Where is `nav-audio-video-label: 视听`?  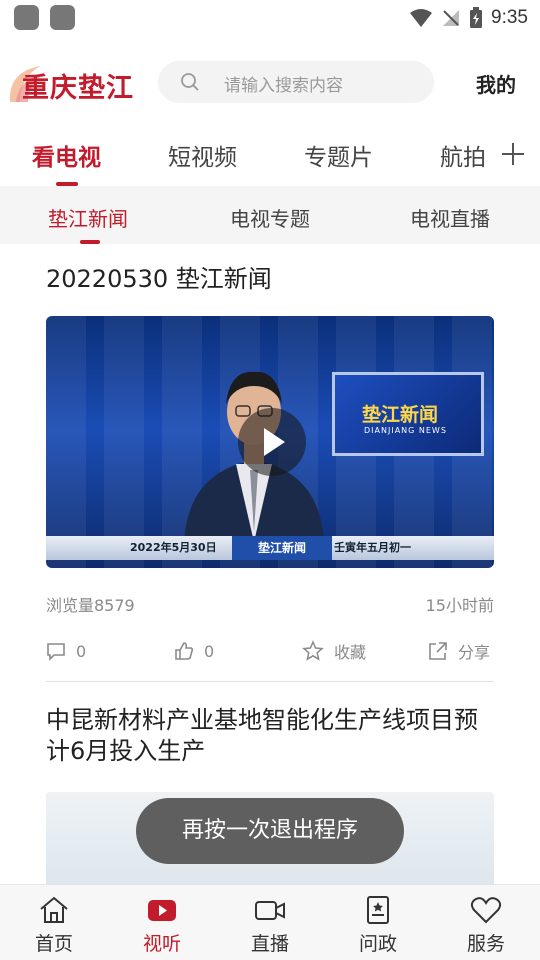 nav-audio-video-label: 视听 is located at coordinates (161, 944).